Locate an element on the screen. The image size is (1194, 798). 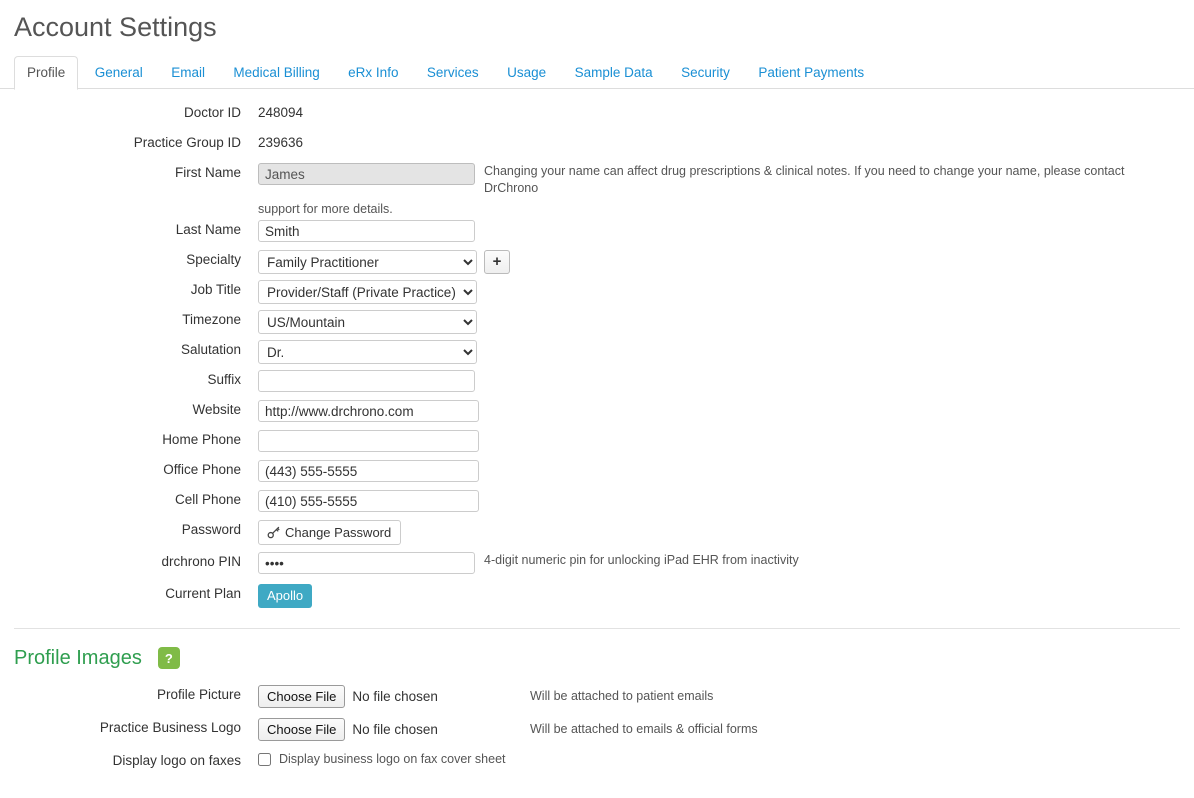
tab-sample-data: Sample Data is located at coordinates (614, 73).